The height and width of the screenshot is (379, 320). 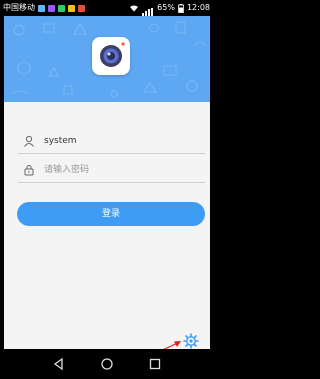 I want to click on status-bar-left: 中国移动, so click(x=44, y=8).